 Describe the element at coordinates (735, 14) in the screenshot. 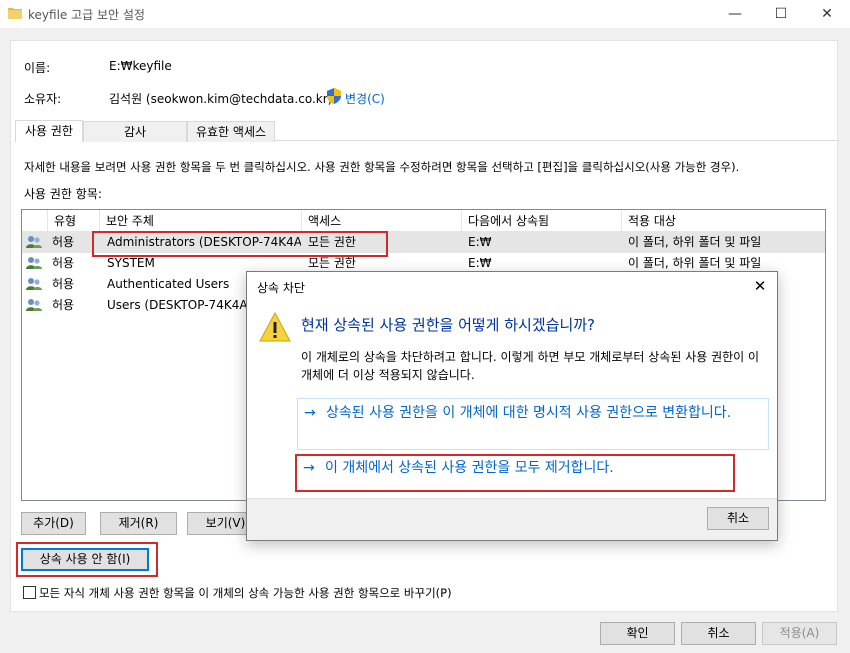

I see `minimize-button: —` at that location.